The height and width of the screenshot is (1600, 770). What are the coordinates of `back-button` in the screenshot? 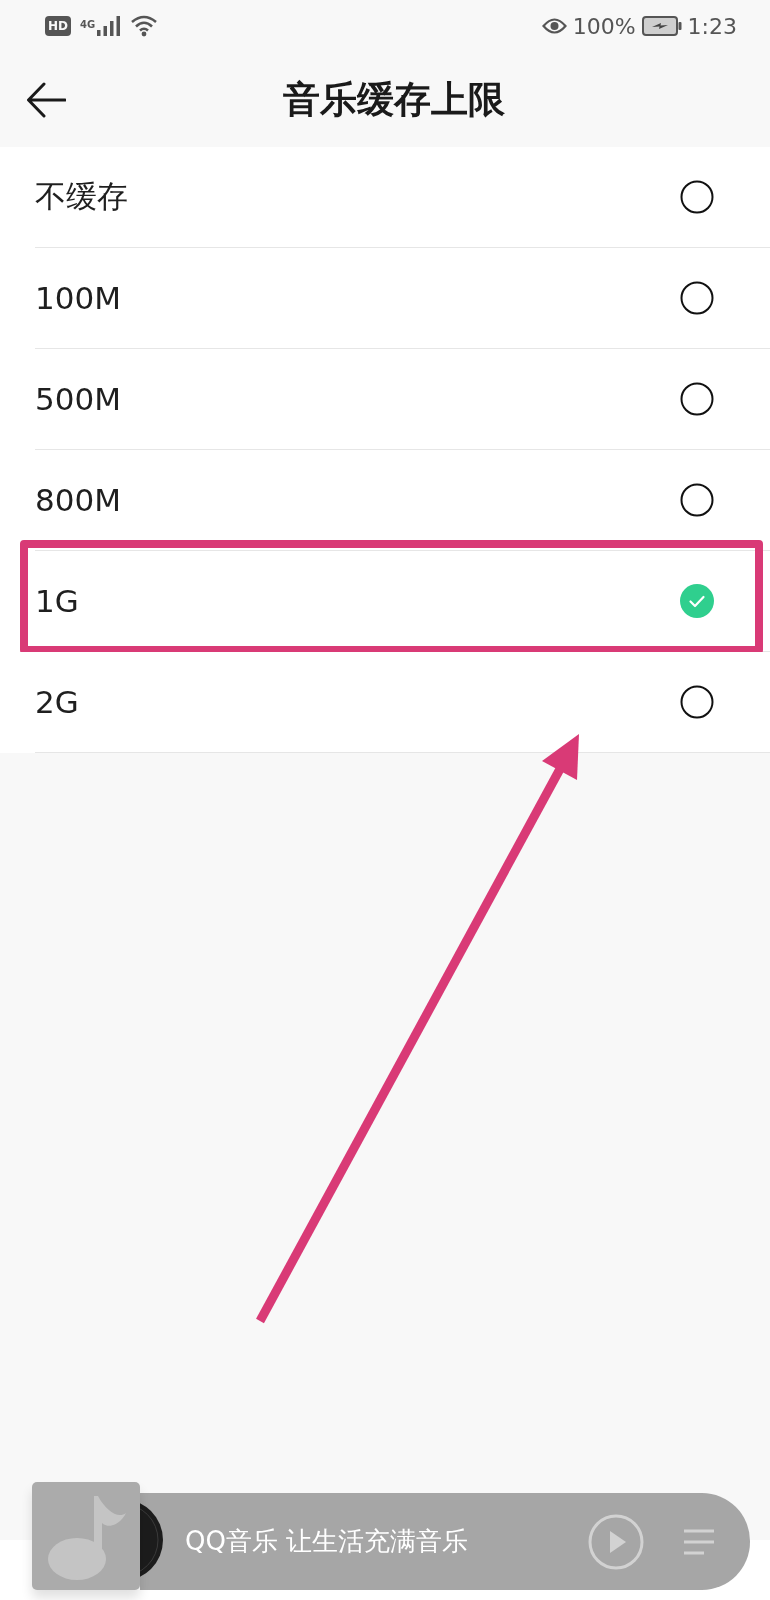 It's located at (46, 99).